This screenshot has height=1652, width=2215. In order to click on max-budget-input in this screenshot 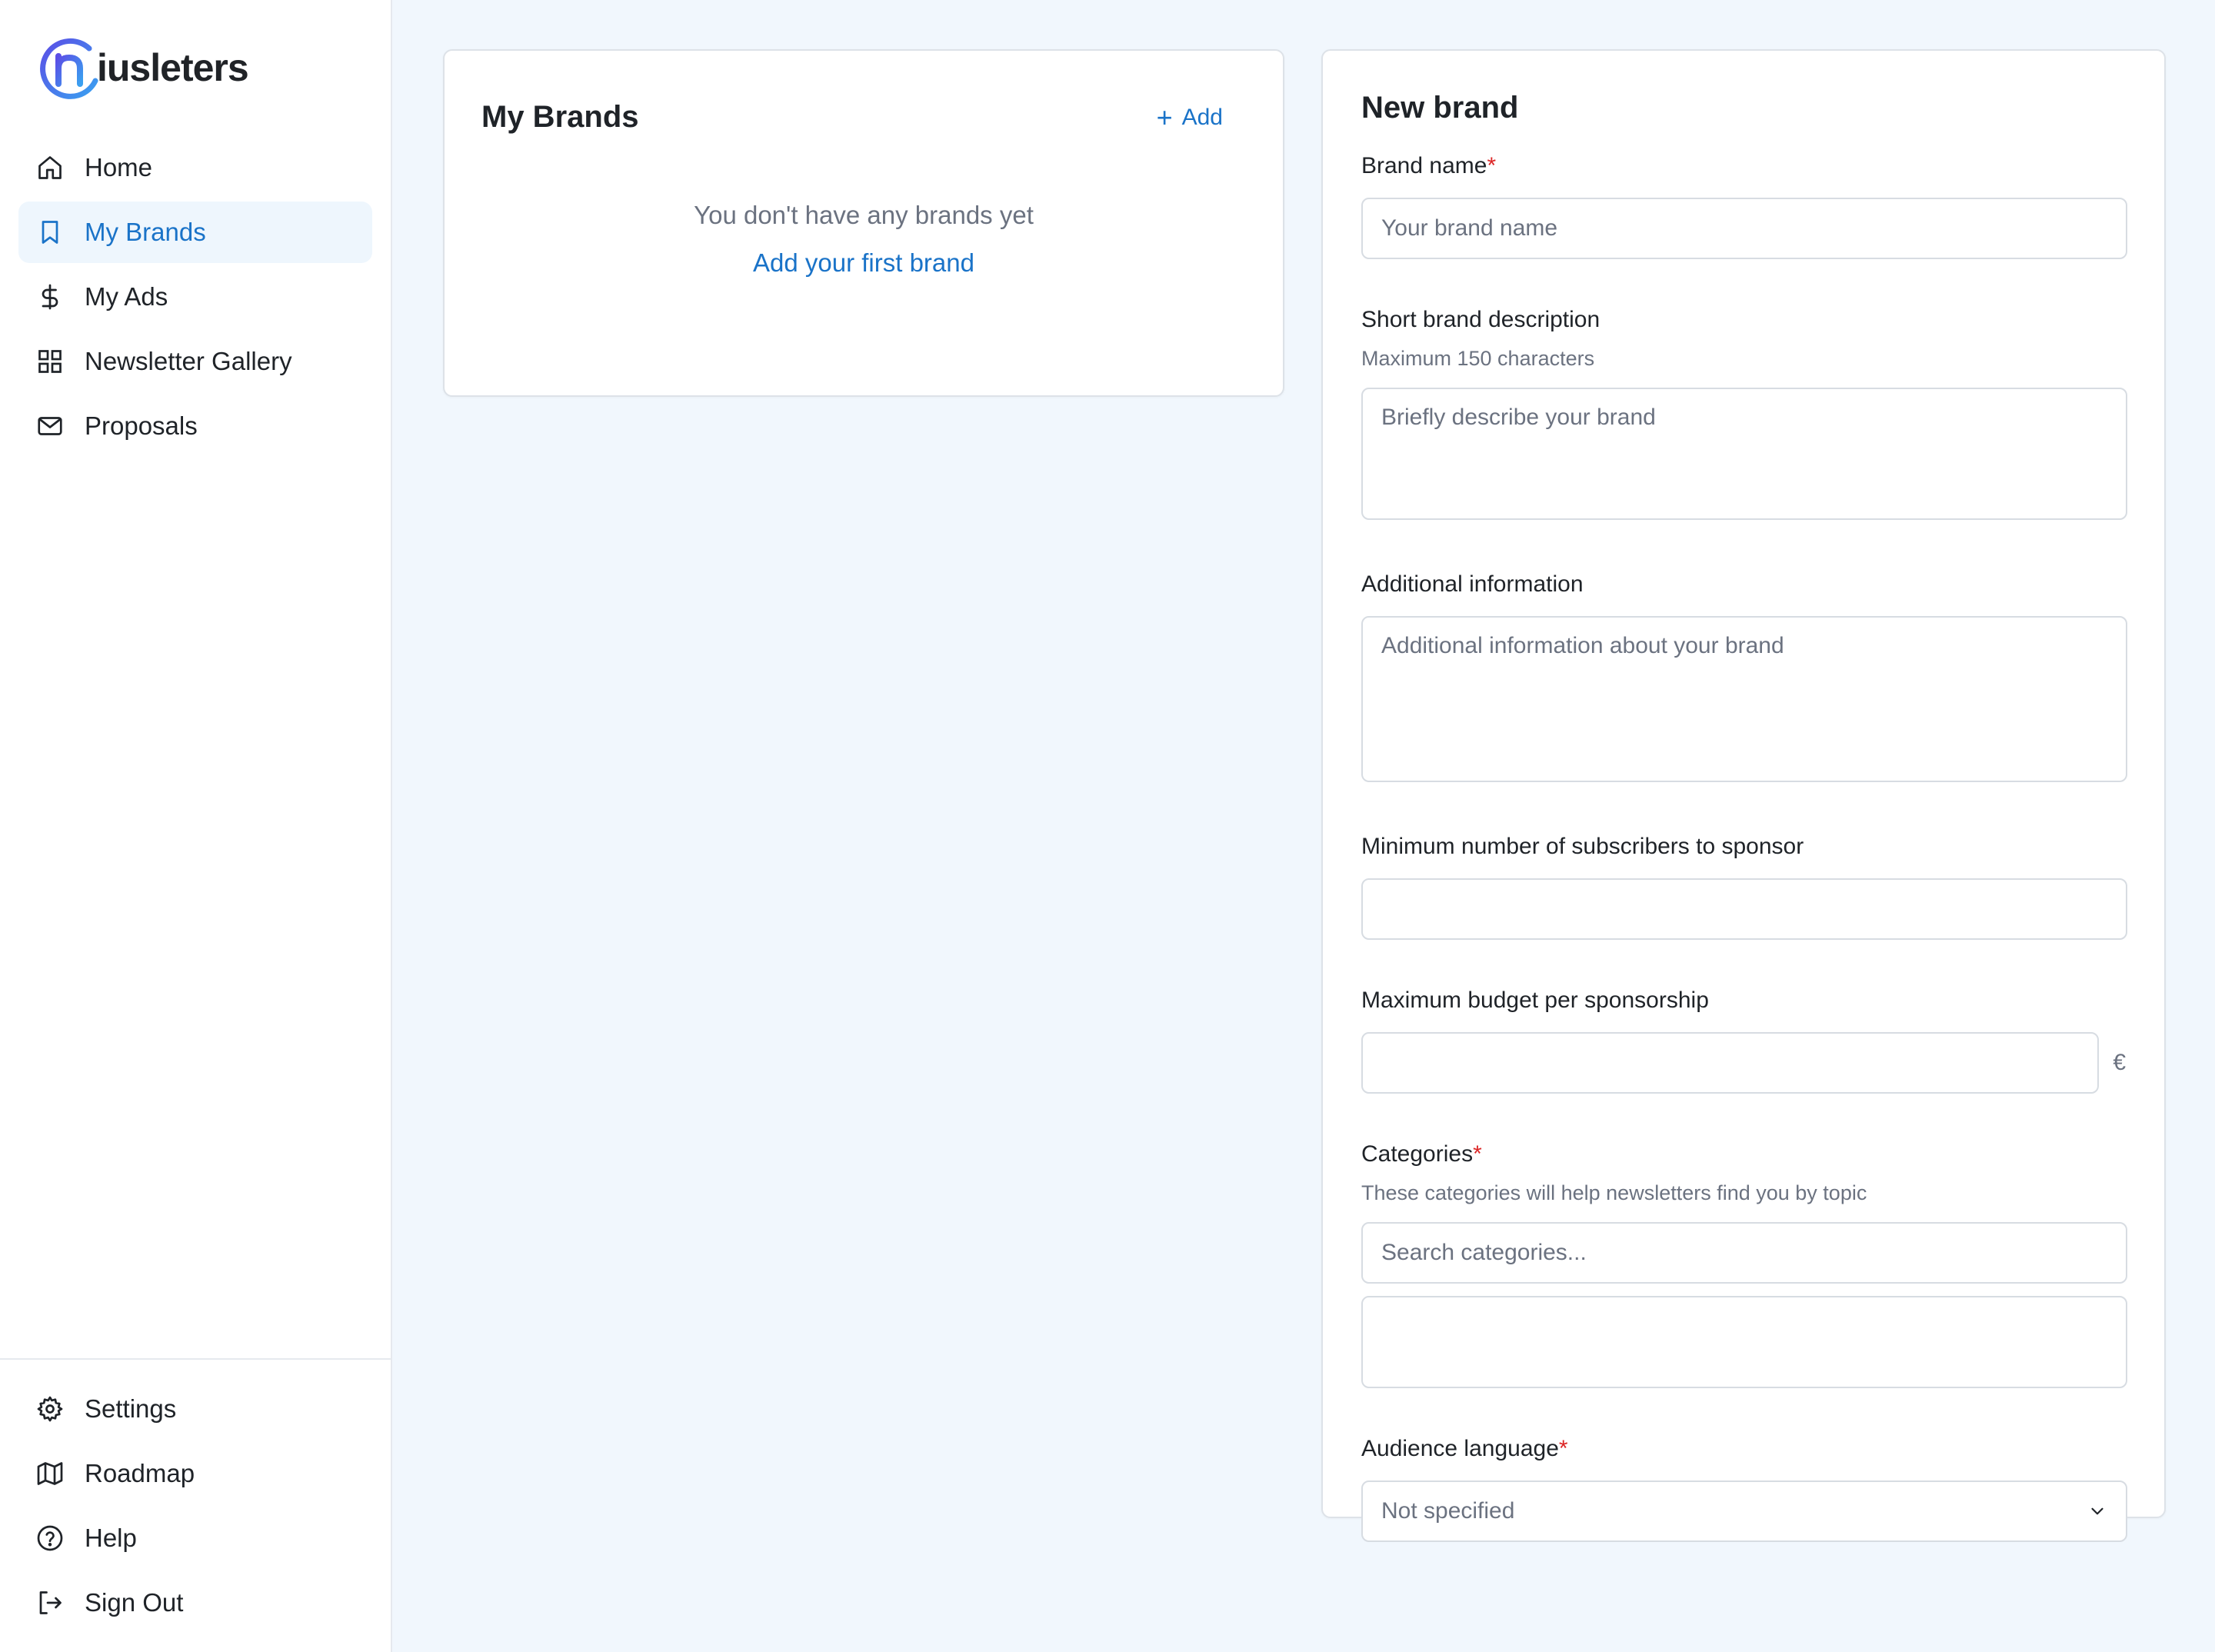, I will do `click(1730, 1063)`.